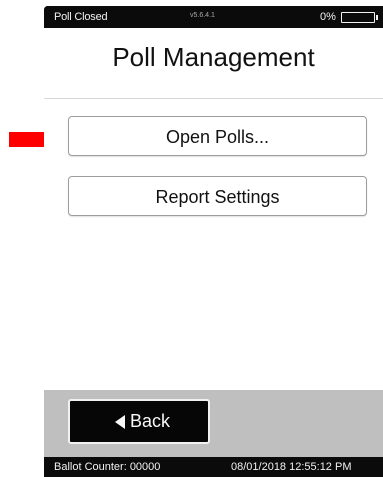  What do you see at coordinates (213, 57) in the screenshot?
I see `page-title: Poll Management` at bounding box center [213, 57].